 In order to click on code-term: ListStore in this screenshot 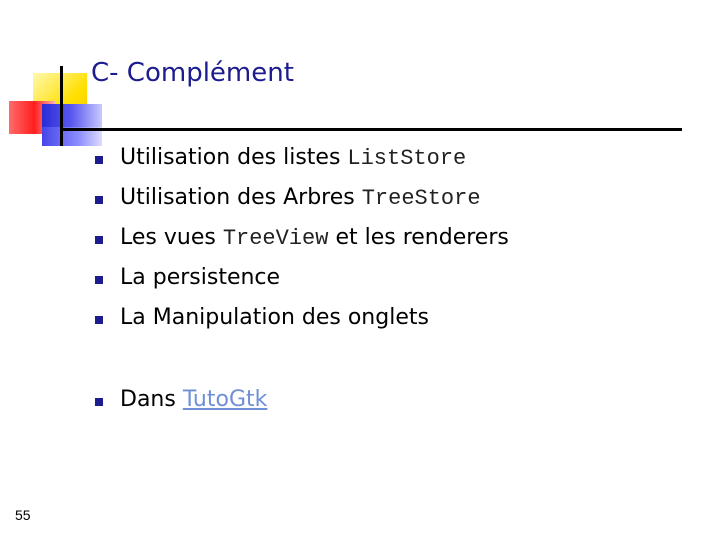, I will do `click(407, 158)`.